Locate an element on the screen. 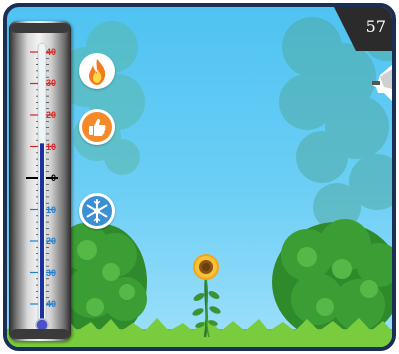 Image resolution: width=399 pixels, height=354 pixels. sunflower is located at coordinates (206, 296).